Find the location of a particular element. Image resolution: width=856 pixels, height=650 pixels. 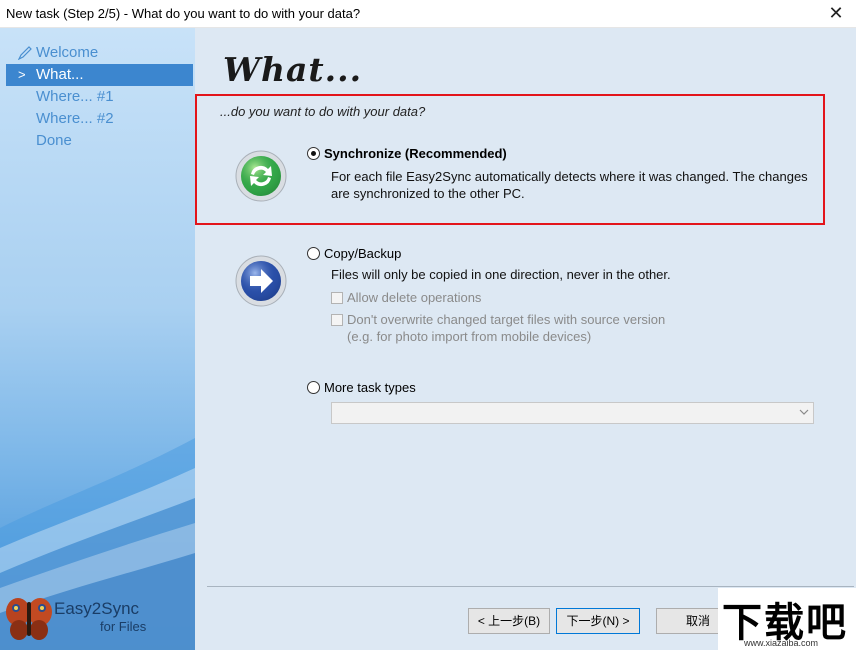

brand-logo: Easy2Sync for Files is located at coordinates (99, 622).